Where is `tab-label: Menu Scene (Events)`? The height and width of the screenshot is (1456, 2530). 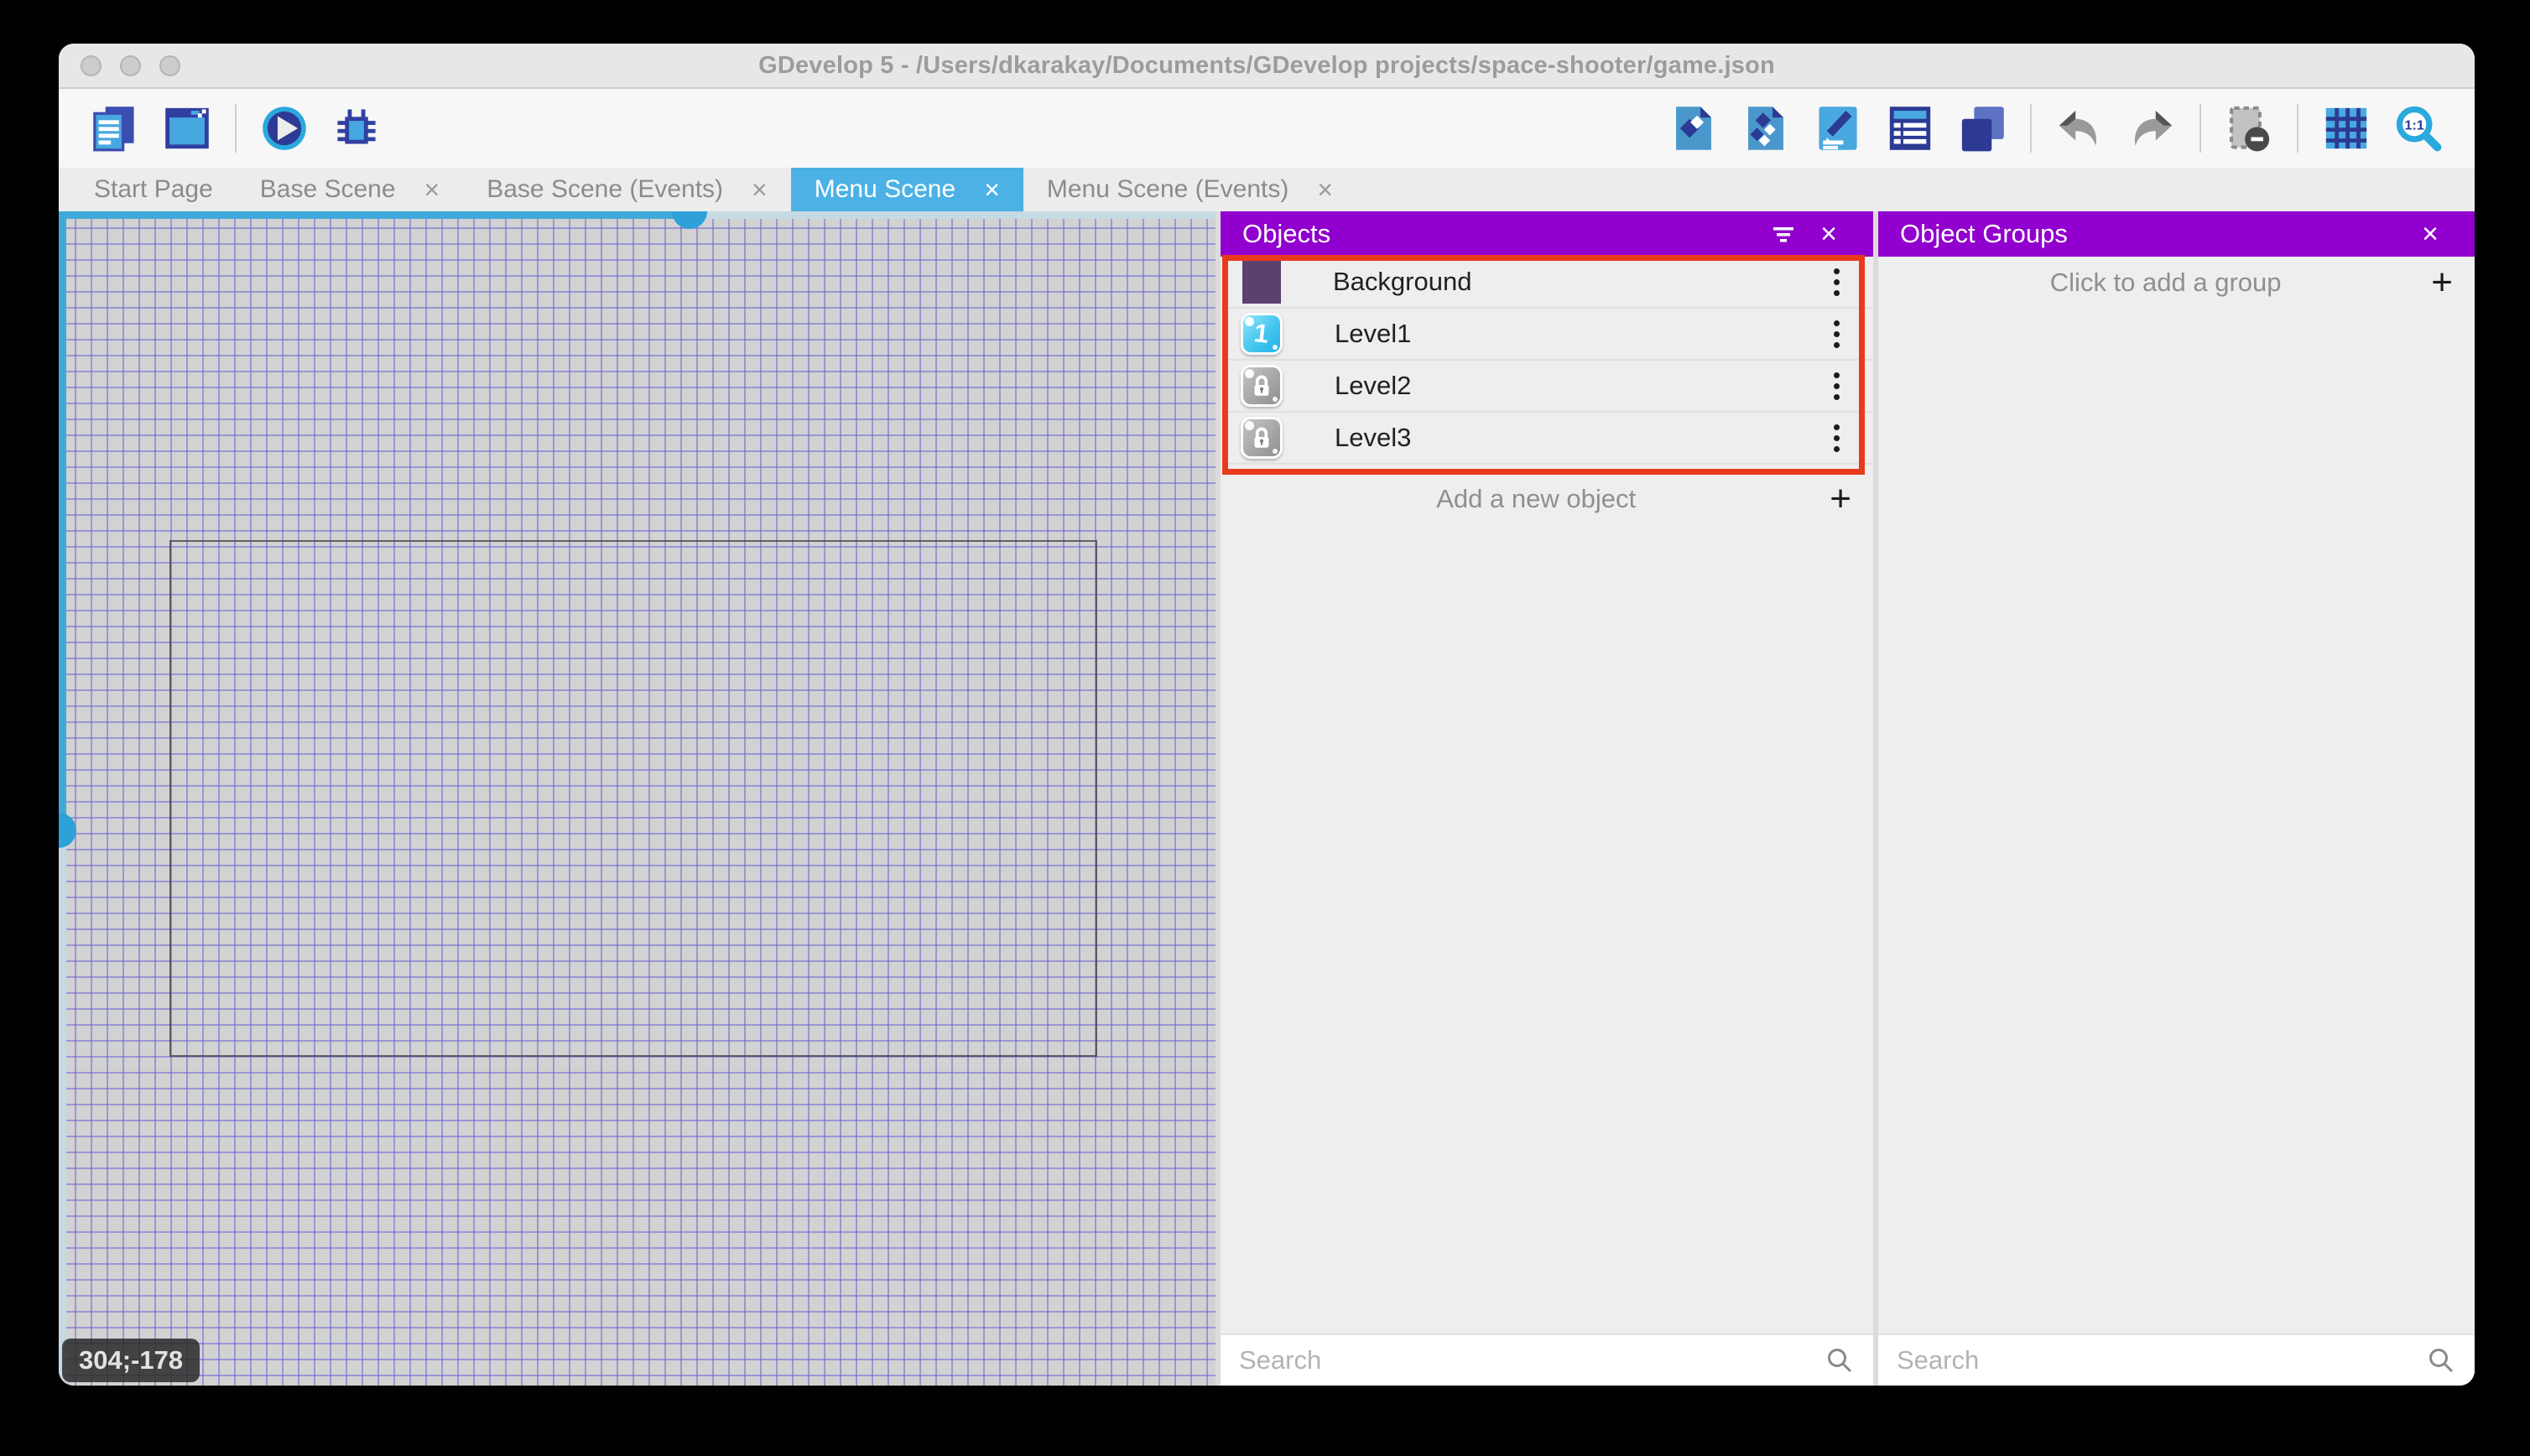 tab-label: Menu Scene (Events) is located at coordinates (1167, 189).